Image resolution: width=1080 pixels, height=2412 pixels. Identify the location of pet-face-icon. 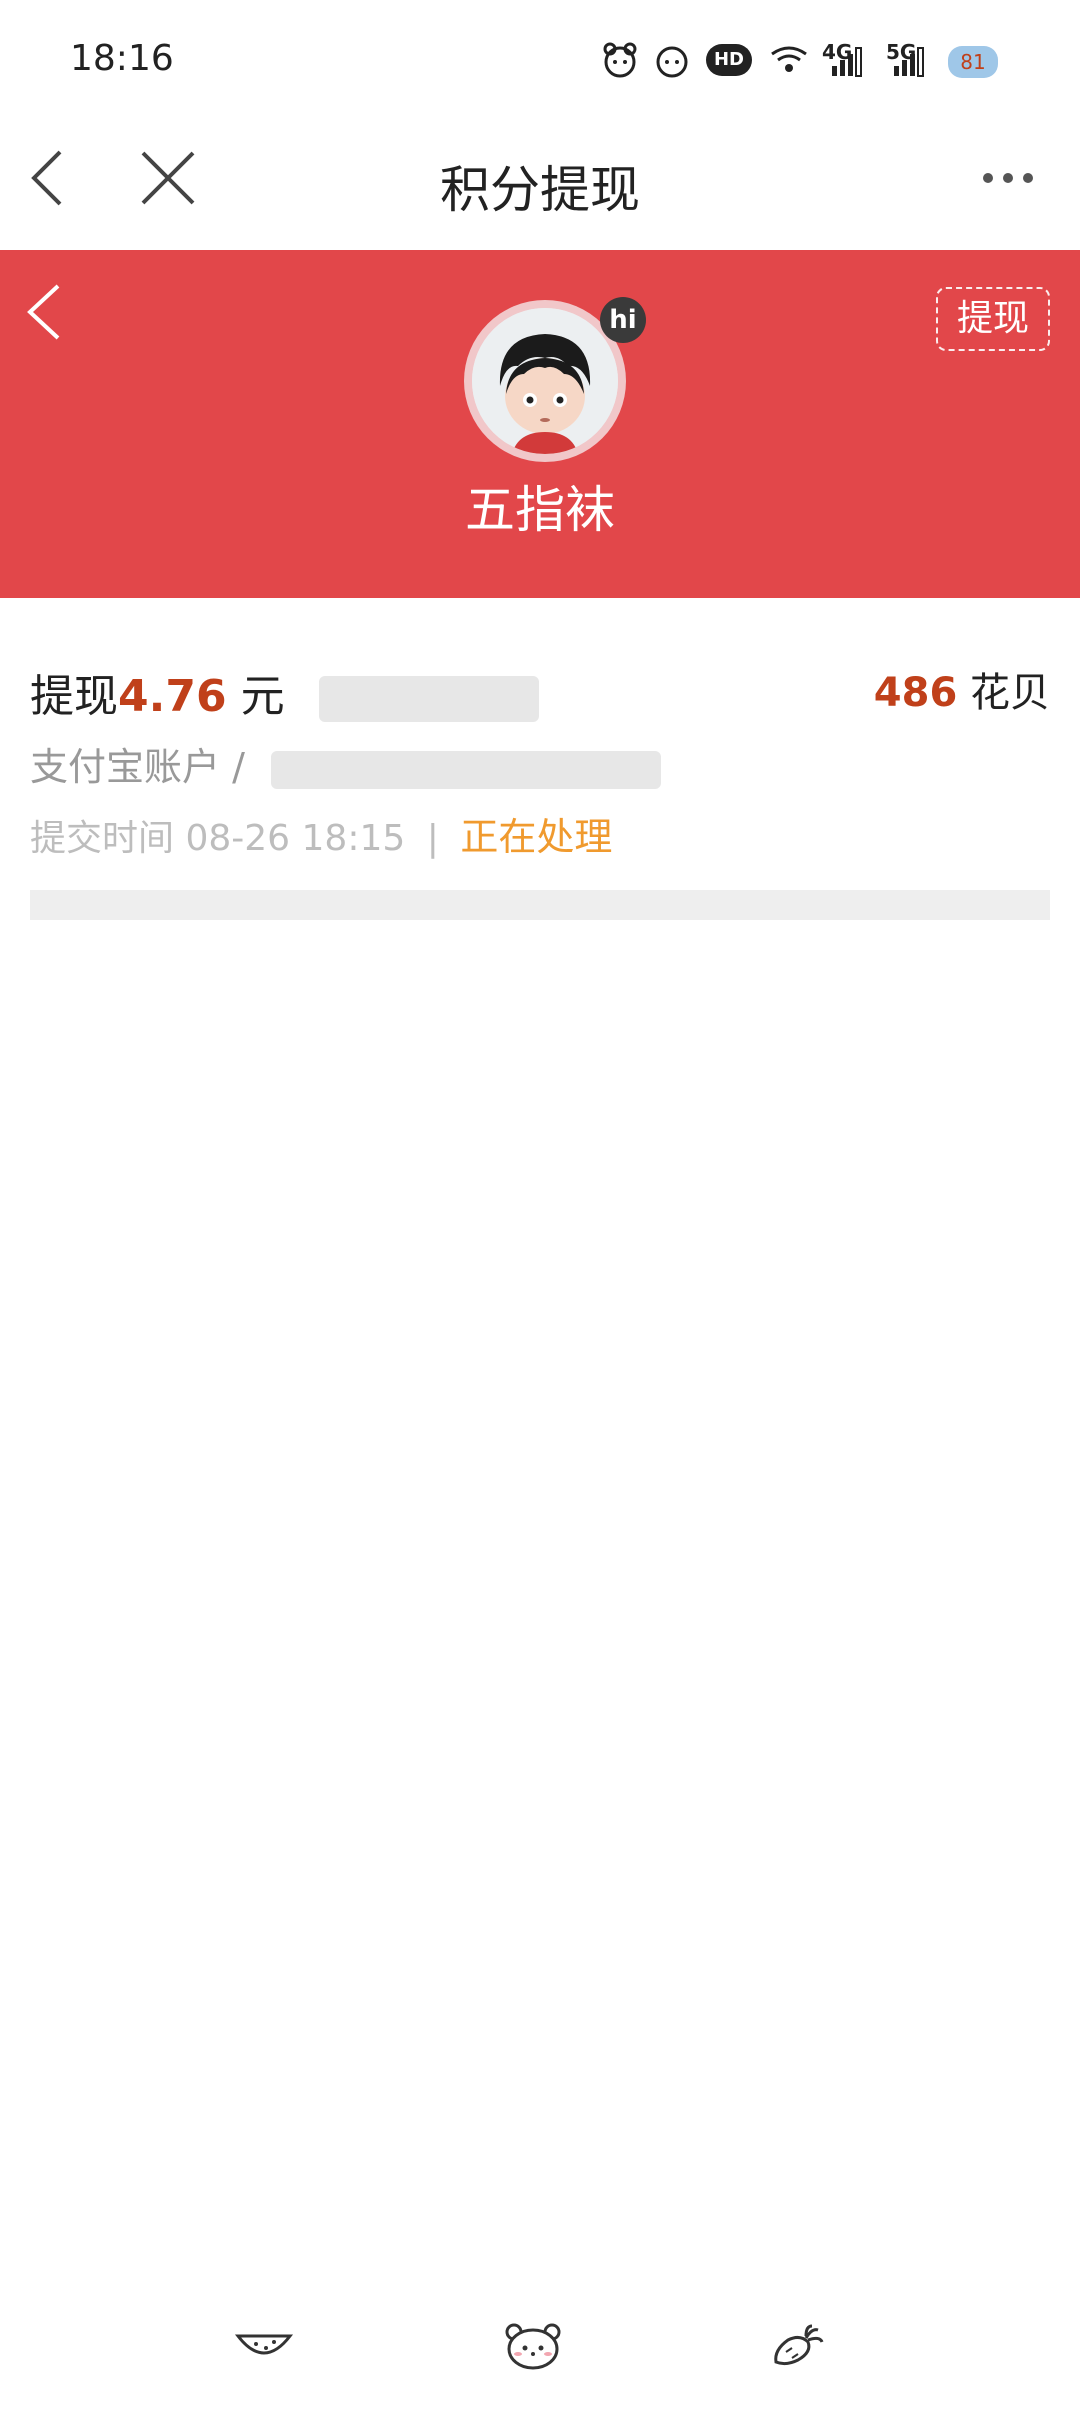
(620, 60).